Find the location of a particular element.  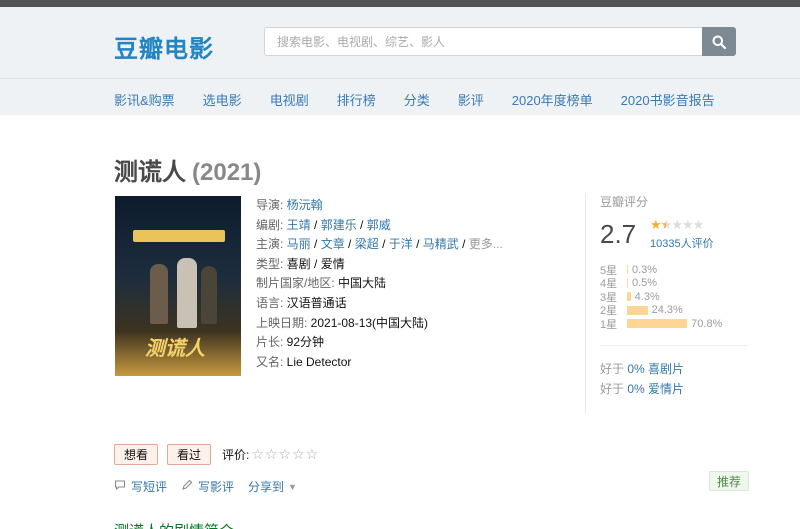

synopsis-heading: 测谎人的剧情简介 · · · · · · is located at coordinates (201, 524).